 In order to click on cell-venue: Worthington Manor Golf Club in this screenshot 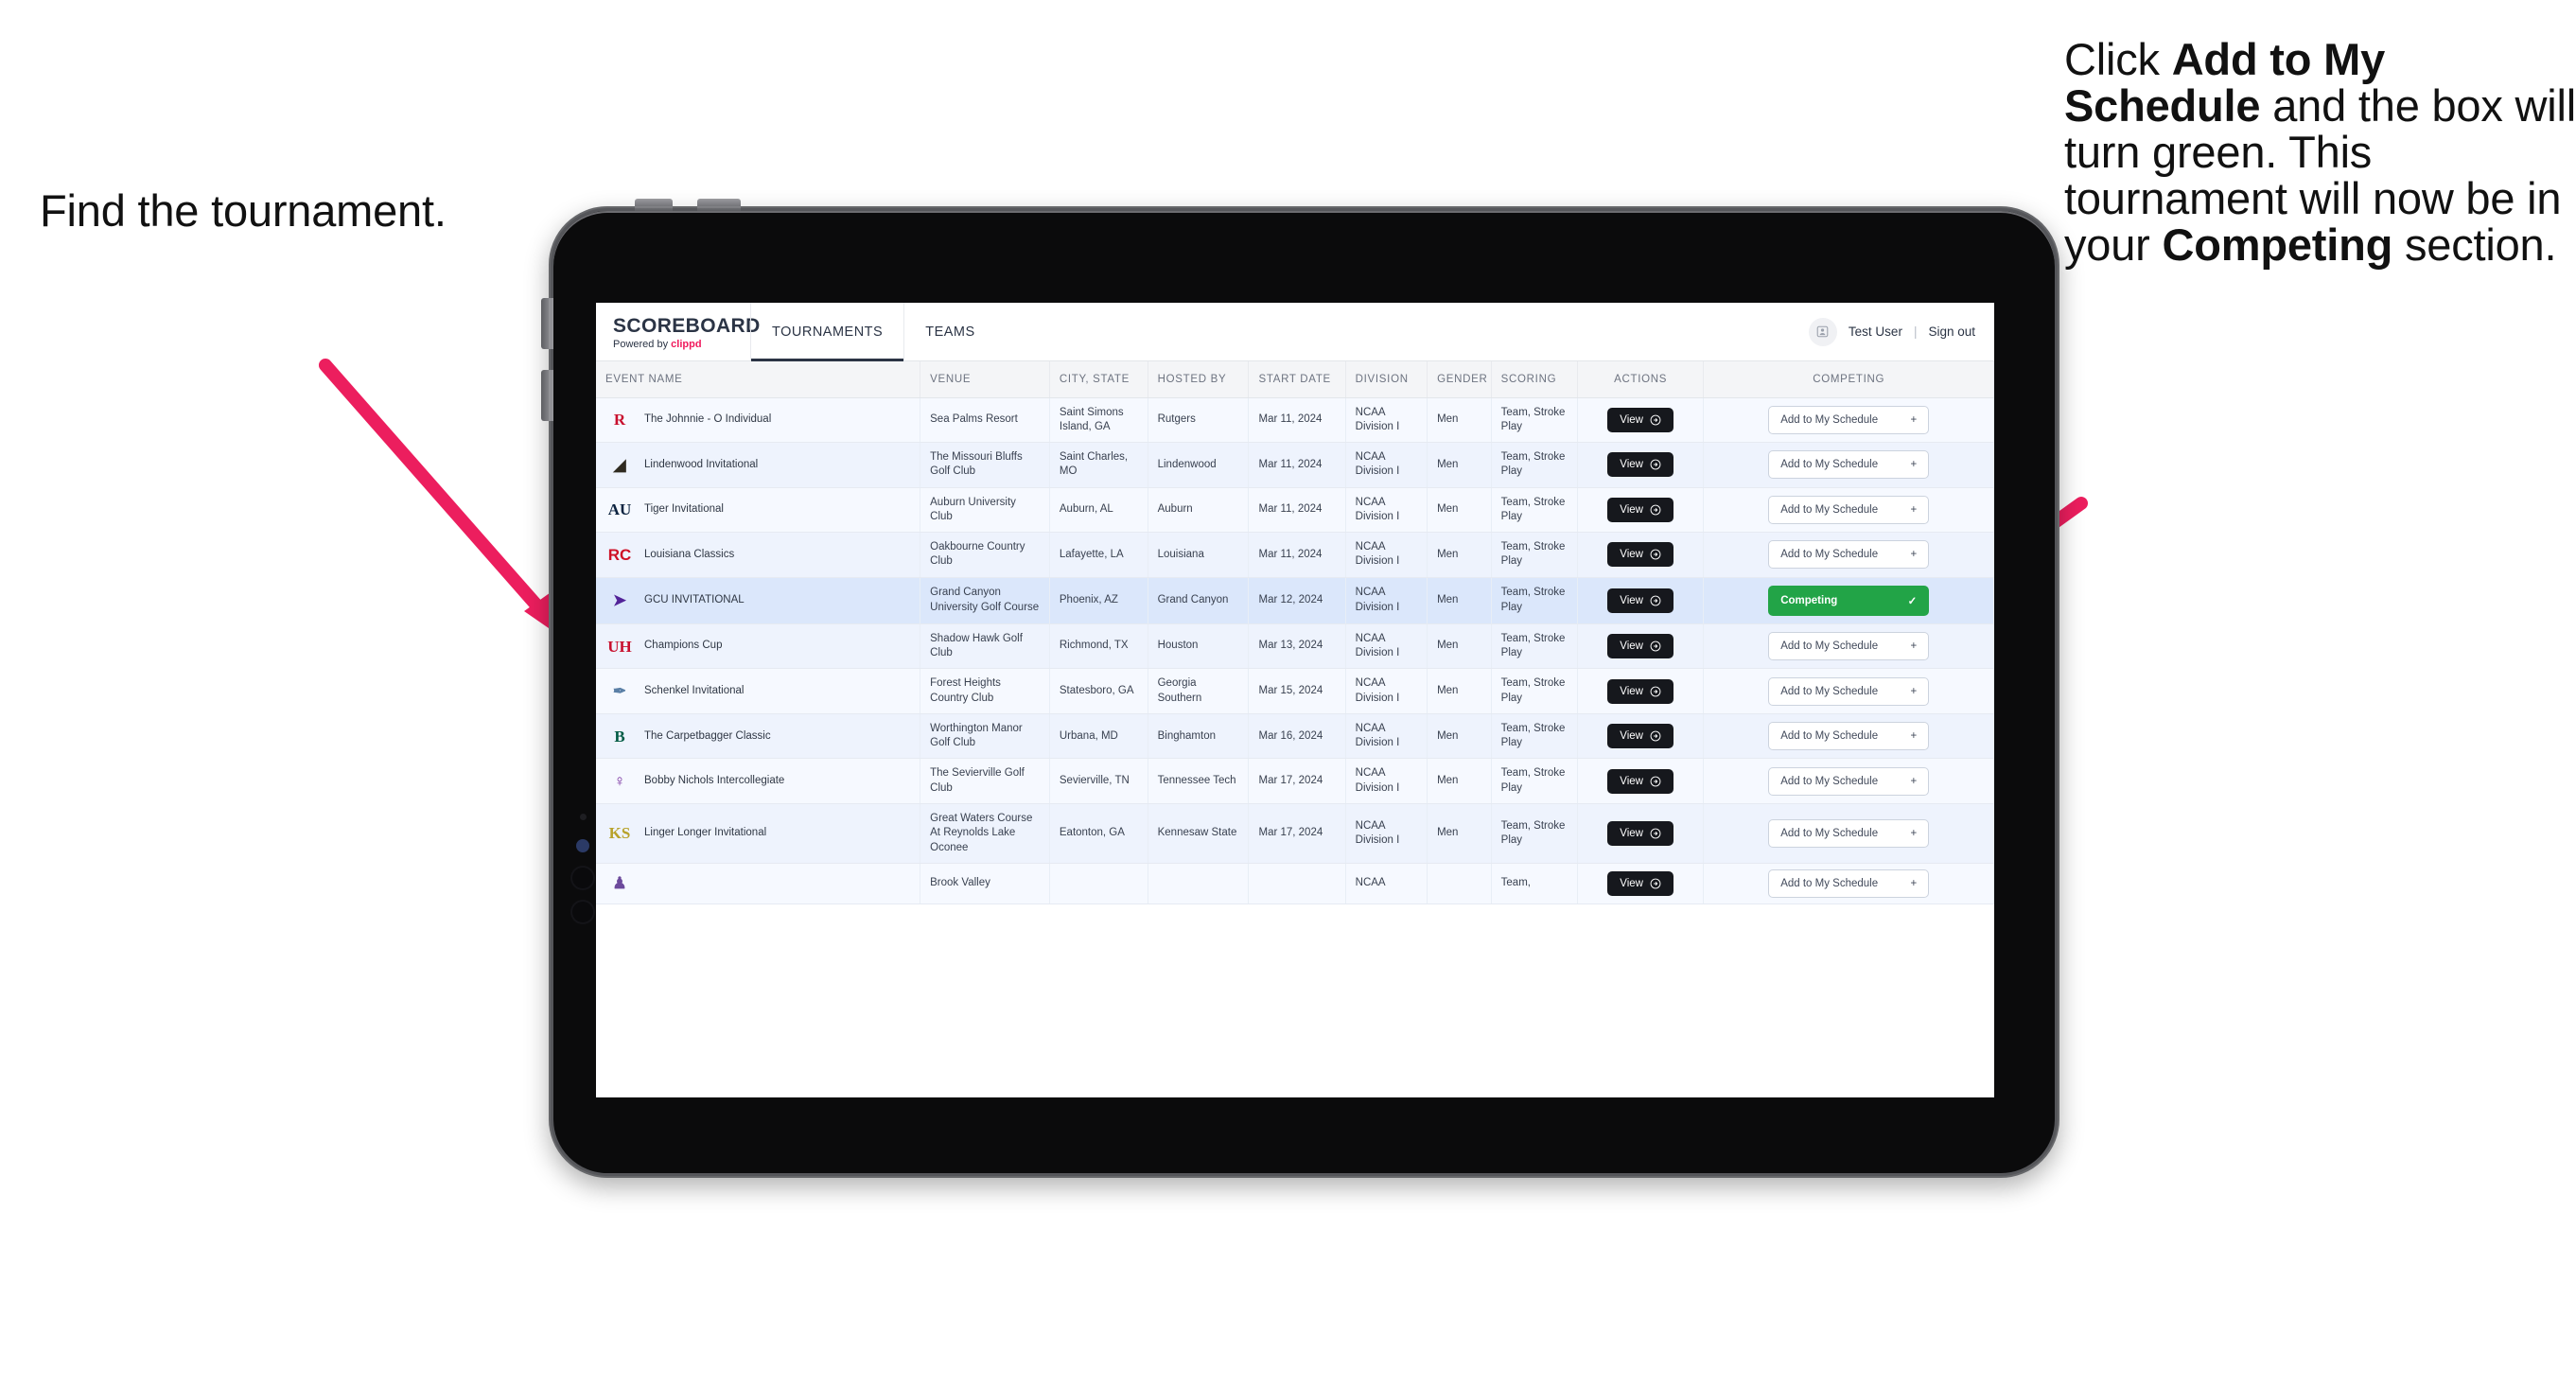, I will do `click(985, 736)`.